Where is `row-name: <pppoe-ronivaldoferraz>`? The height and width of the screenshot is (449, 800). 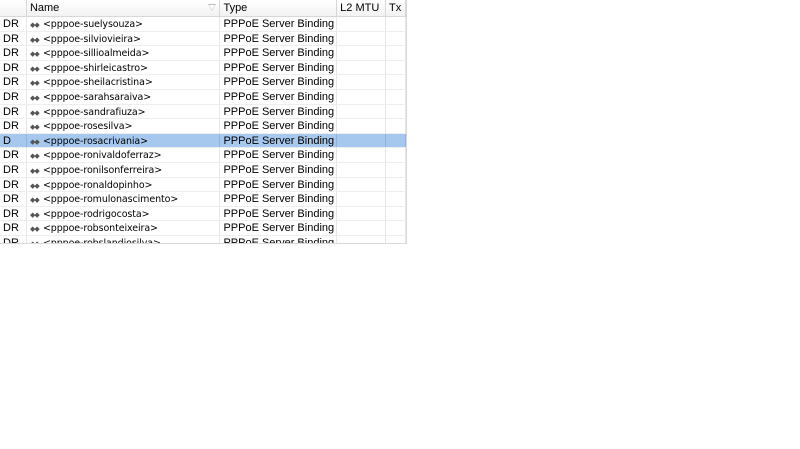
row-name: <pppoe-ronivaldoferraz> is located at coordinates (102, 156).